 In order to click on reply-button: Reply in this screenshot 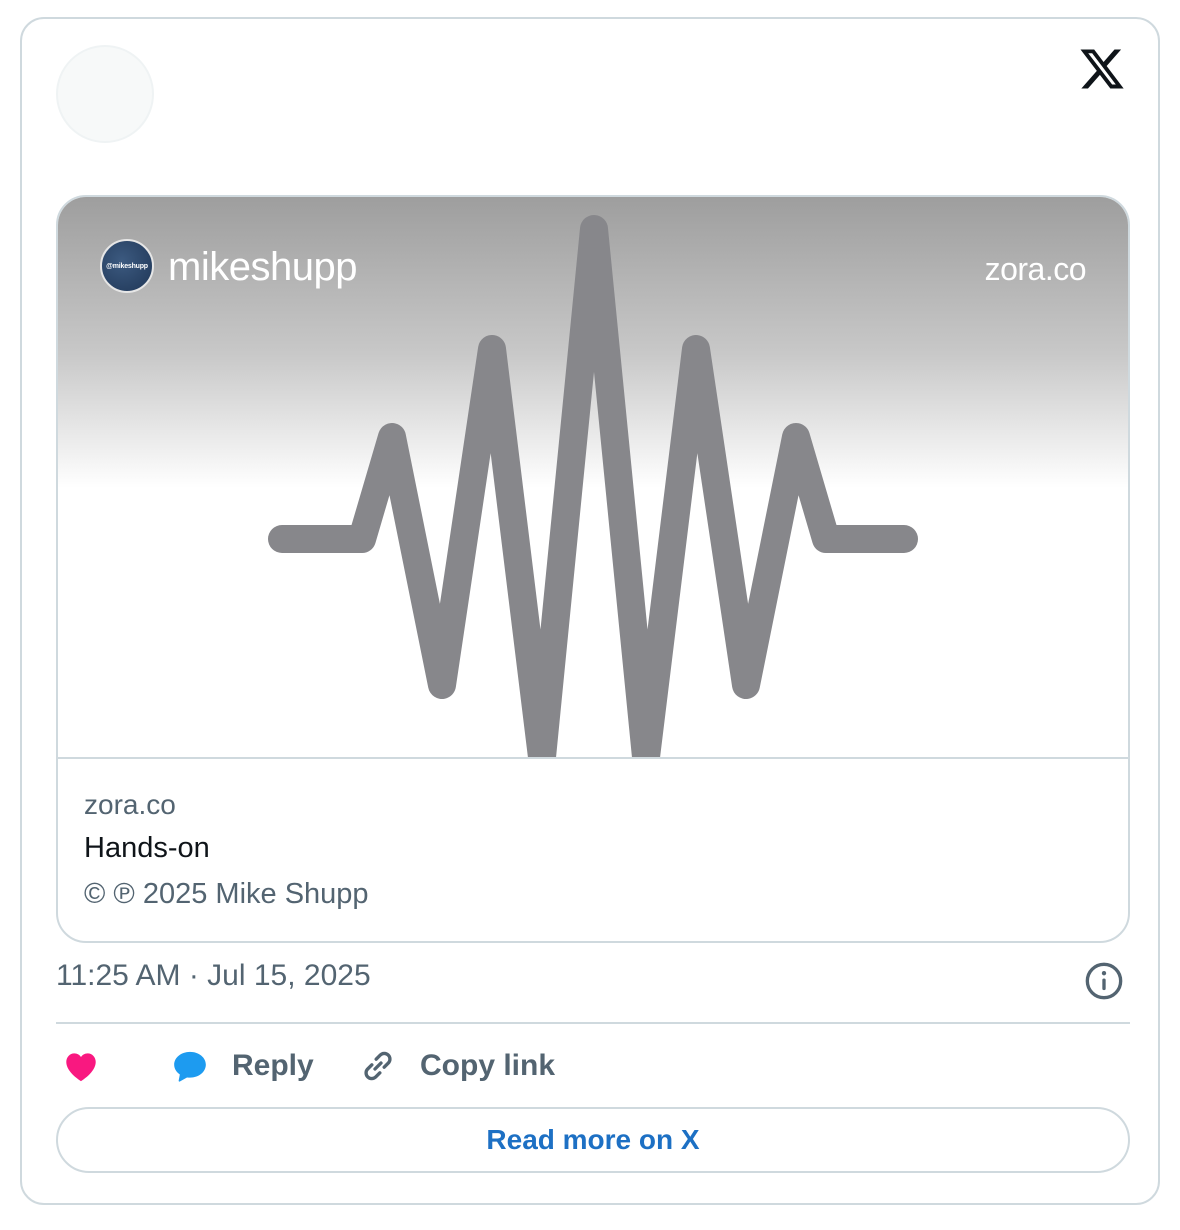, I will do `click(242, 1066)`.